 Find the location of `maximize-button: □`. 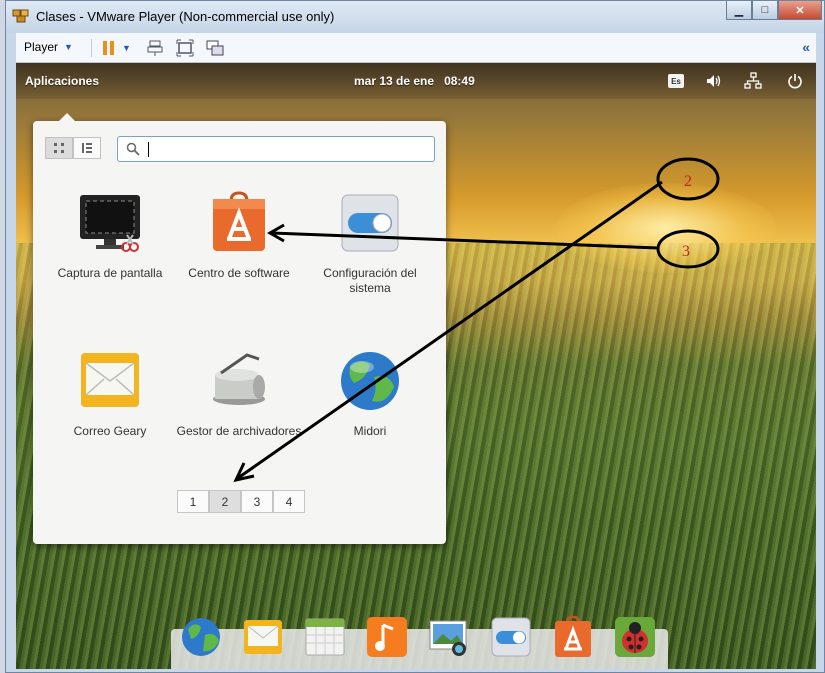

maximize-button: □ is located at coordinates (765, 10).